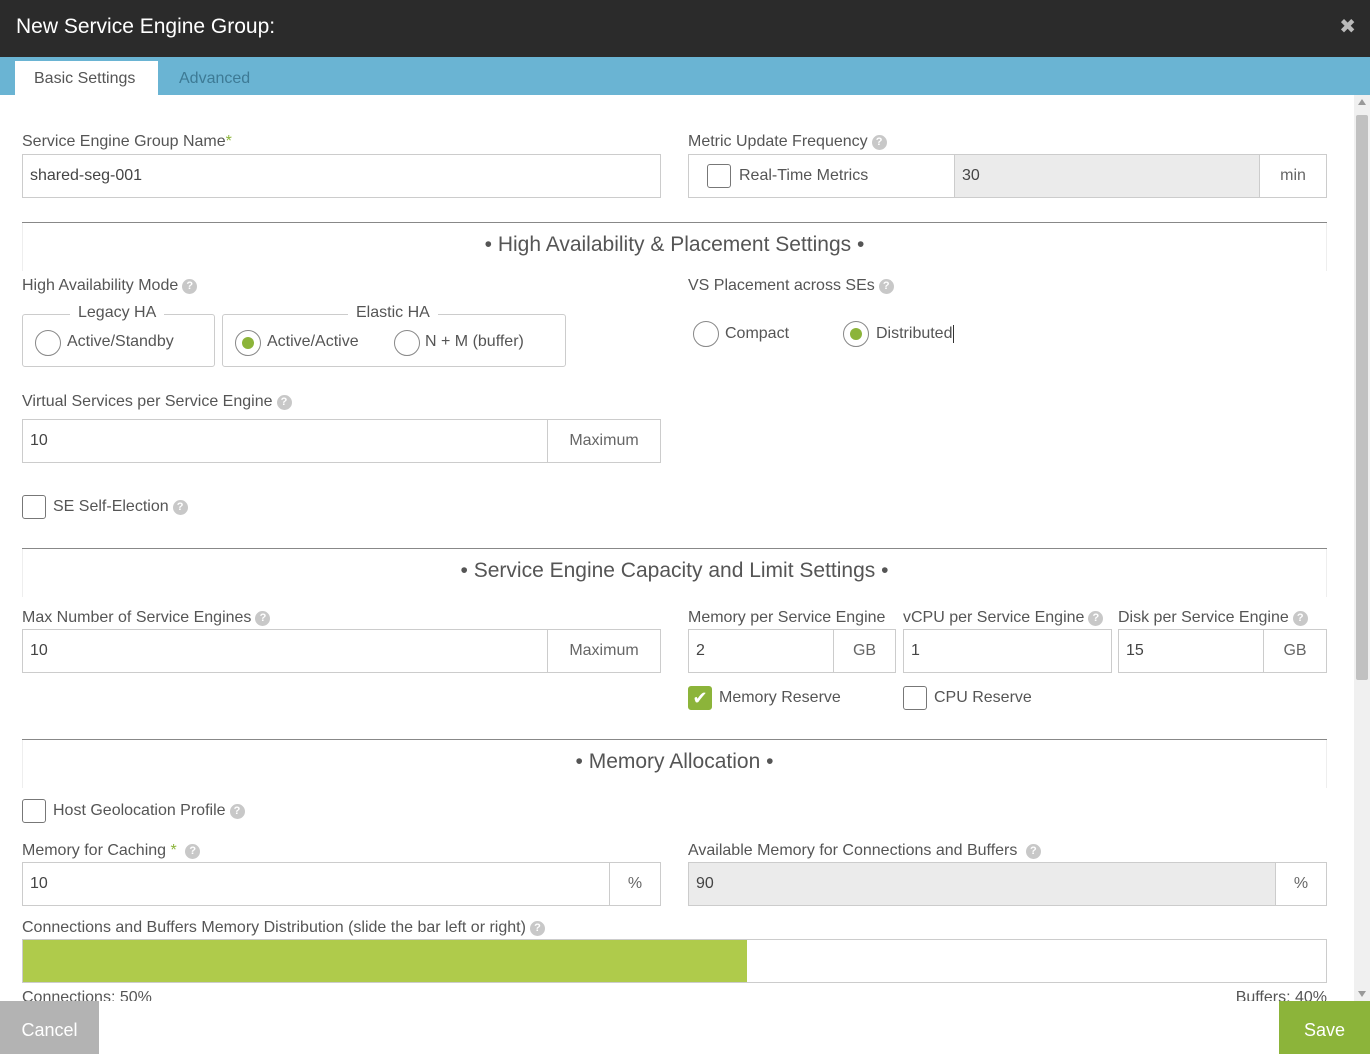  Describe the element at coordinates (86, 78) in the screenshot. I see `tab-basic-settings: Basic Settings` at that location.